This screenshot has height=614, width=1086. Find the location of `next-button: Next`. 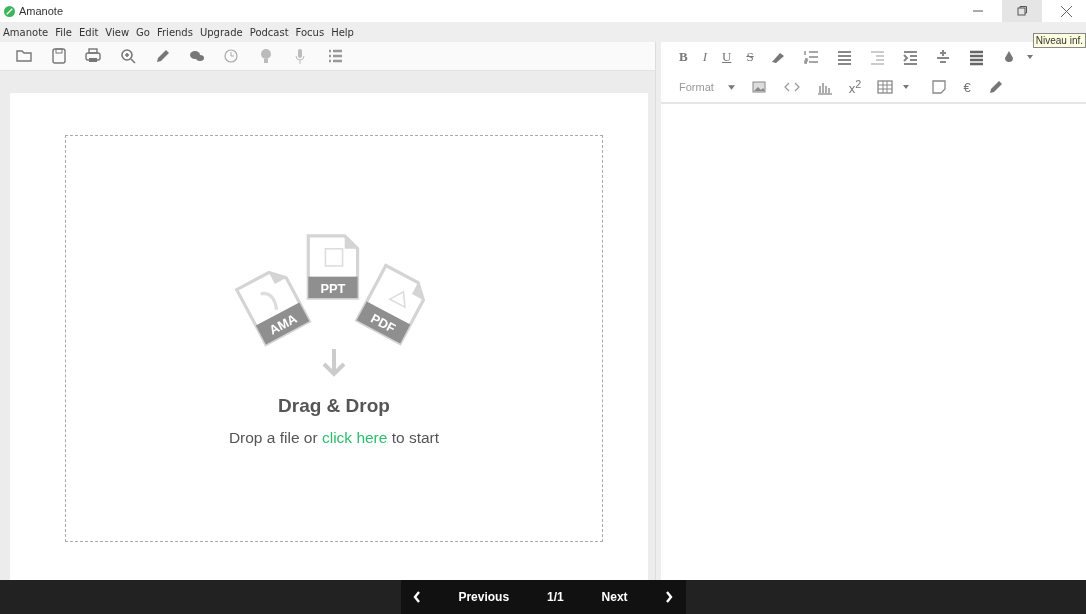

next-button: Next is located at coordinates (614, 597).